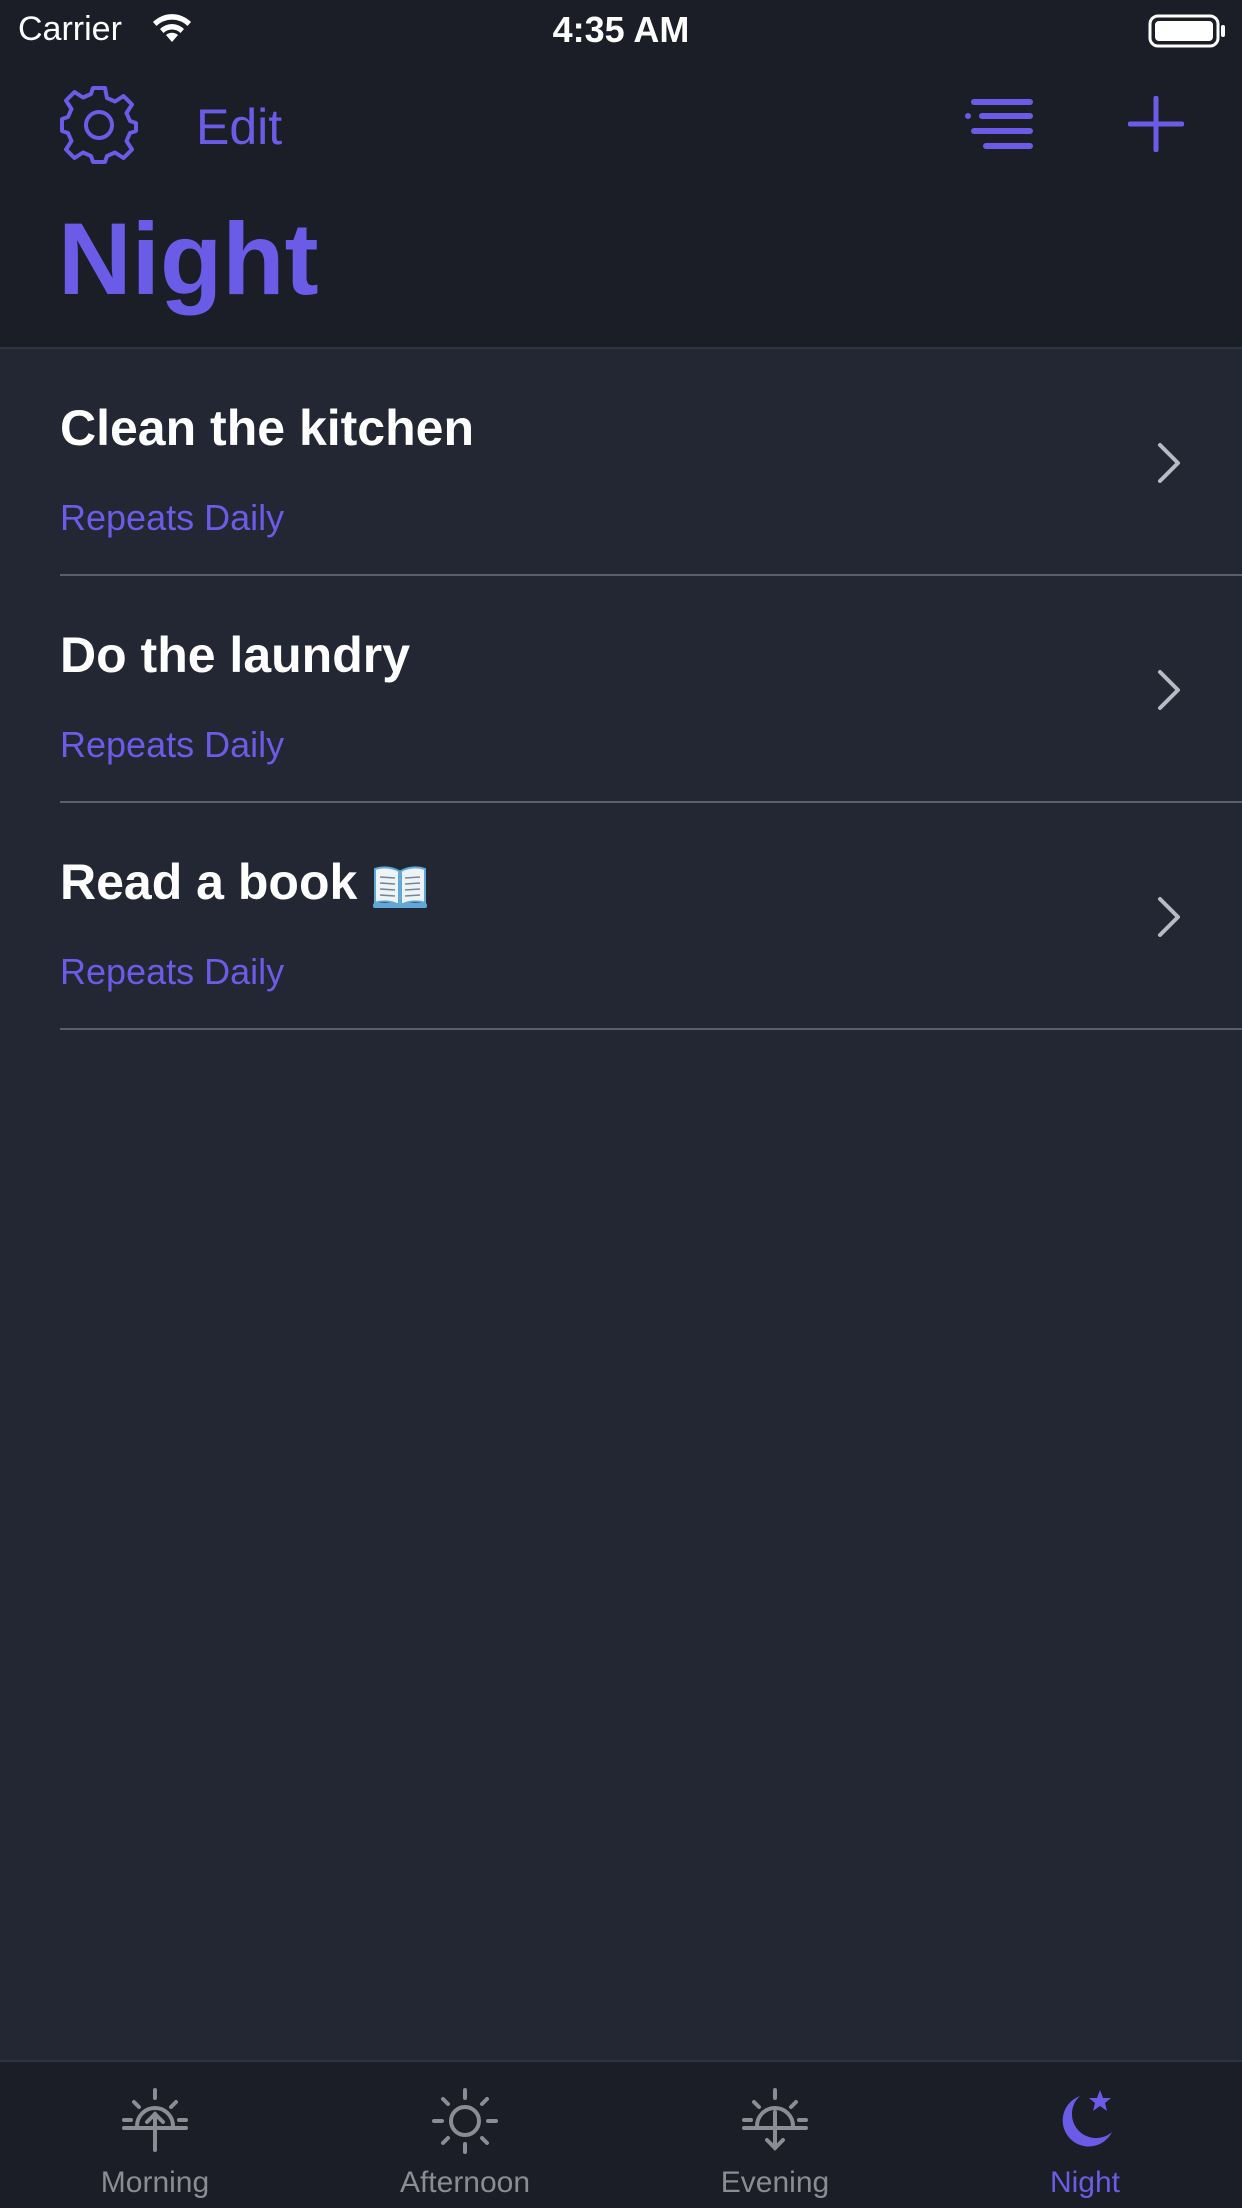 This screenshot has width=1242, height=2208. Describe the element at coordinates (621, 916) in the screenshot. I see `task-row: Read a book Repeats Daily` at that location.